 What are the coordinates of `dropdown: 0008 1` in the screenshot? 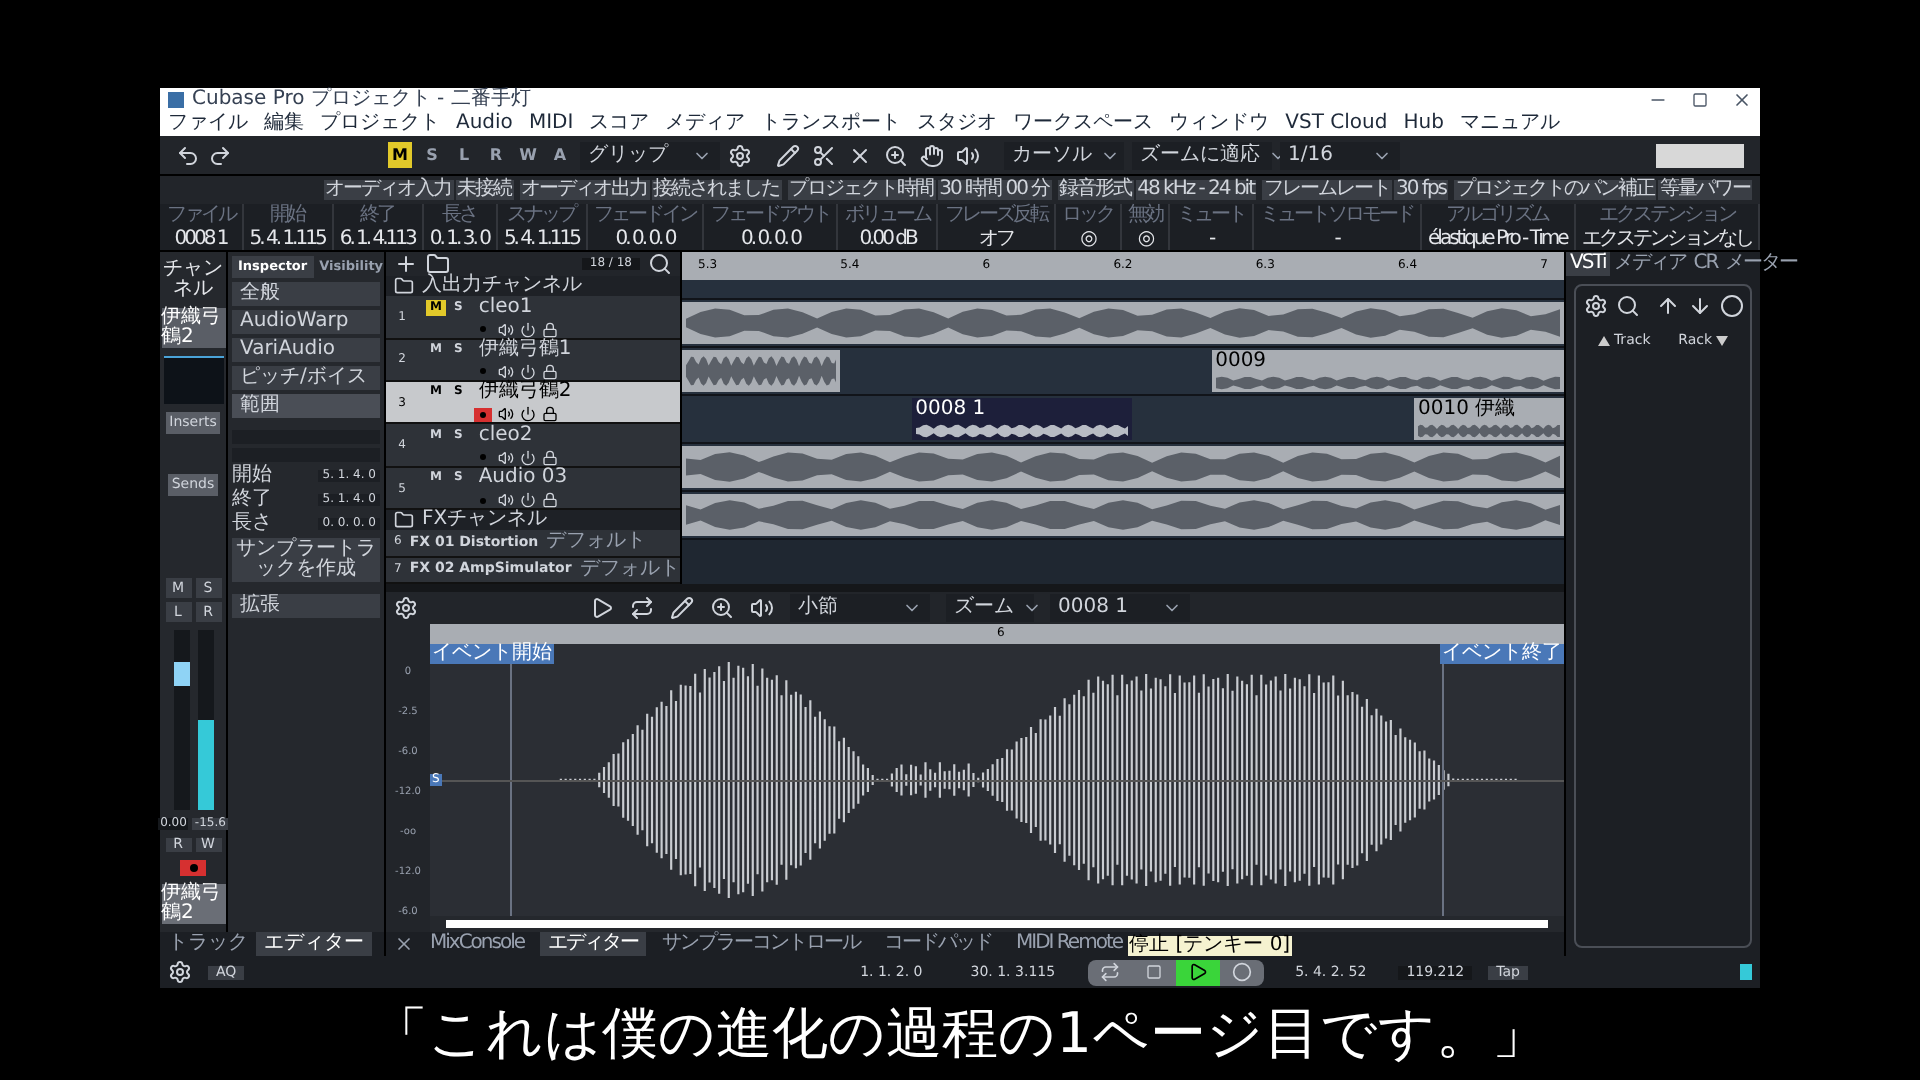 It's located at (1120, 608).